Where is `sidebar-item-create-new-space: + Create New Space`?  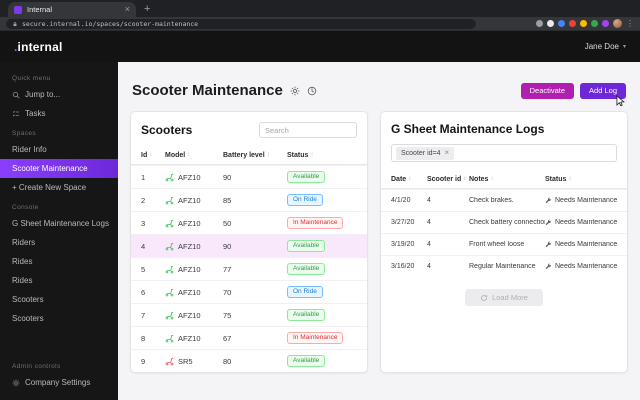 sidebar-item-create-new-space: + Create New Space is located at coordinates (59, 187).